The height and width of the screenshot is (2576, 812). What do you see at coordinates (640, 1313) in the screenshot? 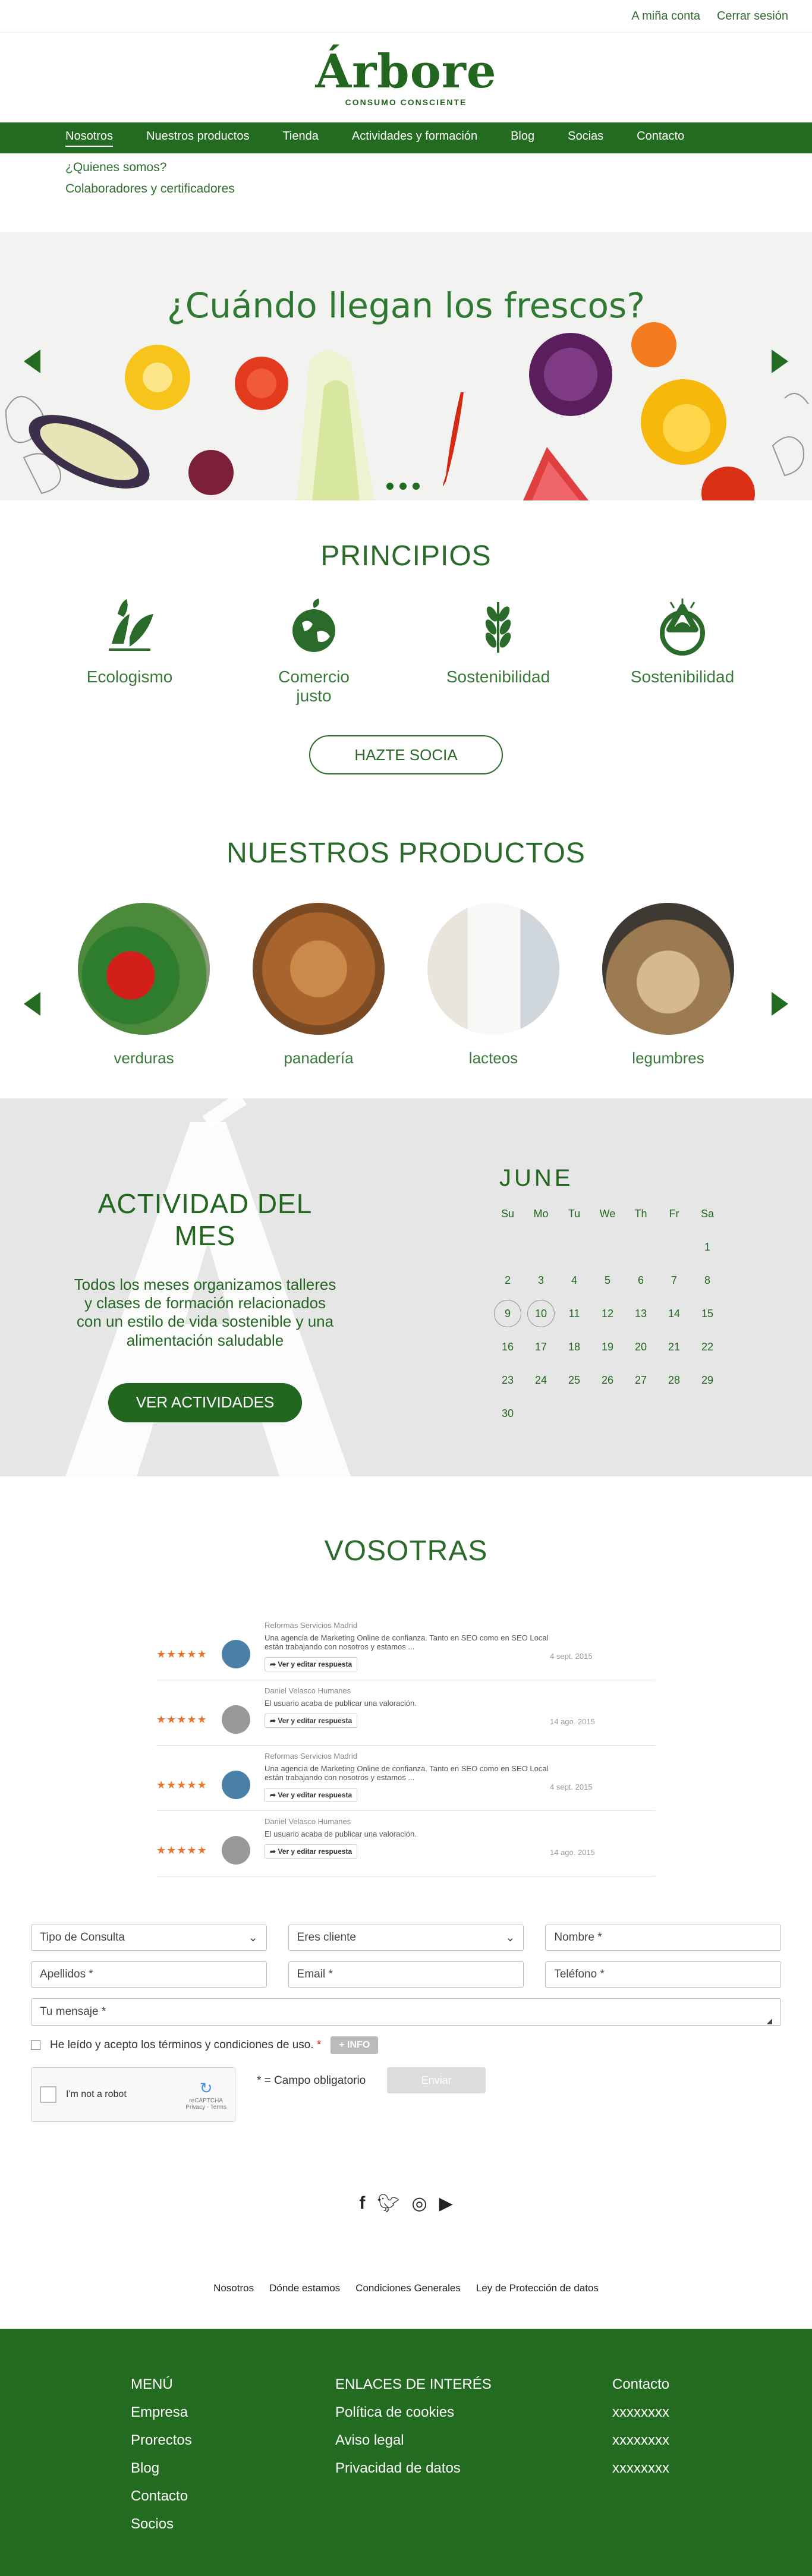
I see `calendar-day: 13` at bounding box center [640, 1313].